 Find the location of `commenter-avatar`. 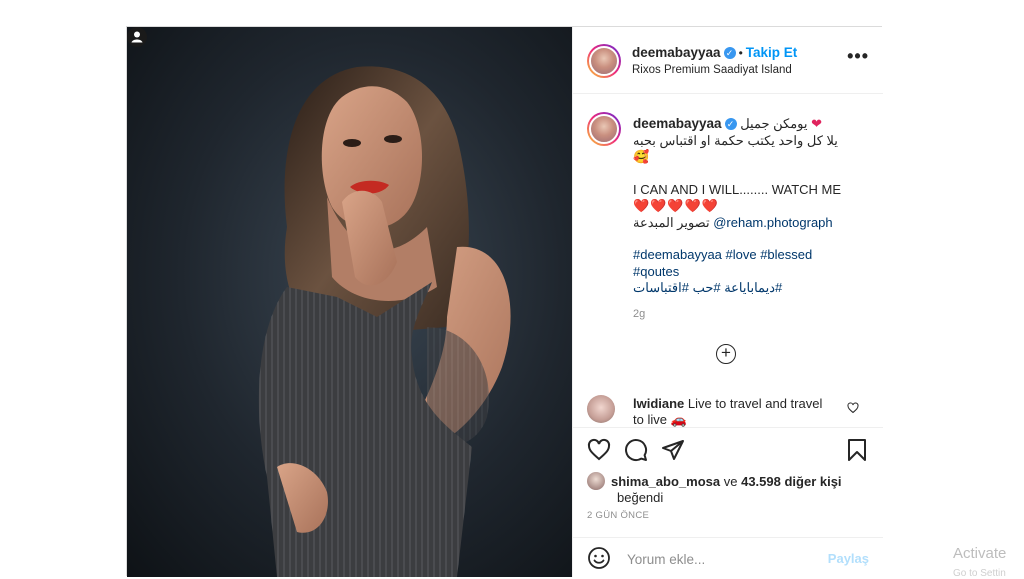

commenter-avatar is located at coordinates (601, 409).